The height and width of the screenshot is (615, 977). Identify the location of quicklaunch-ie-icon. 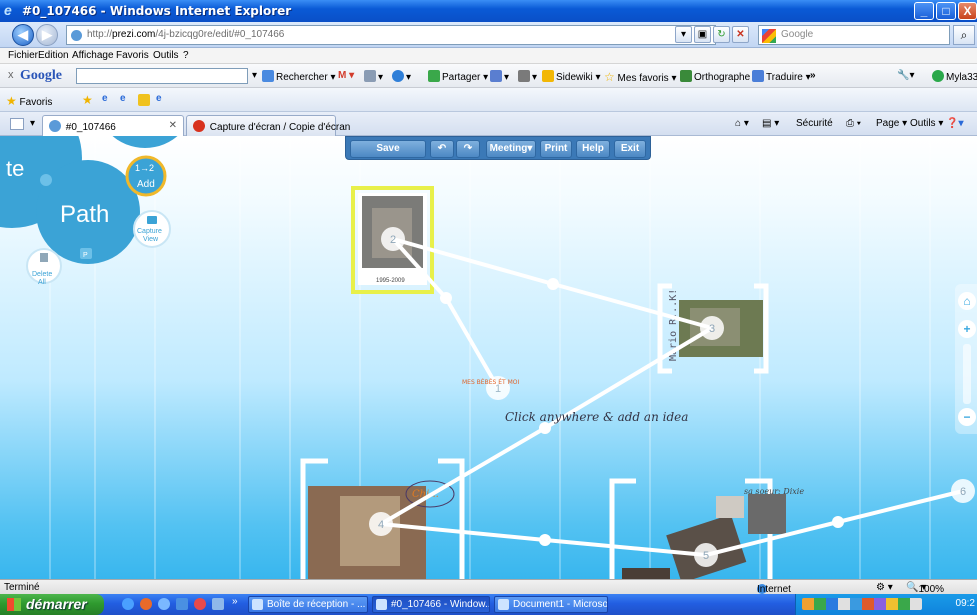
(128, 604).